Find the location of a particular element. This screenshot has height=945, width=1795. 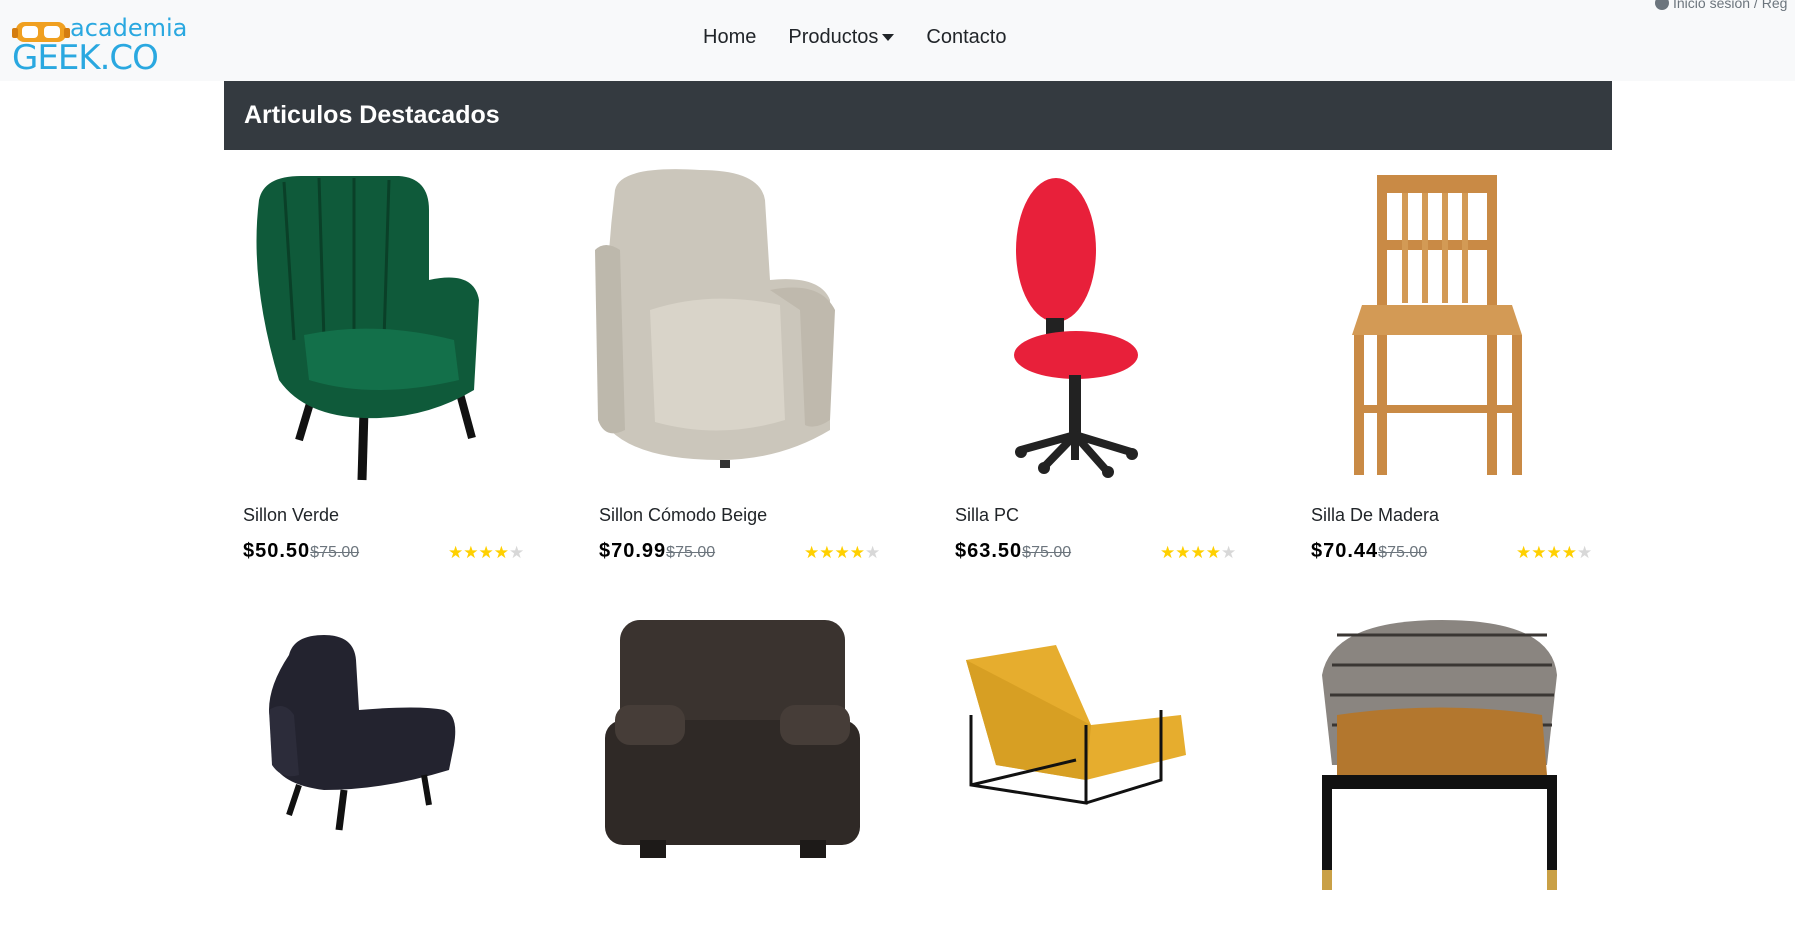

product-image-brown-leather-armchair is located at coordinates (730, 780).